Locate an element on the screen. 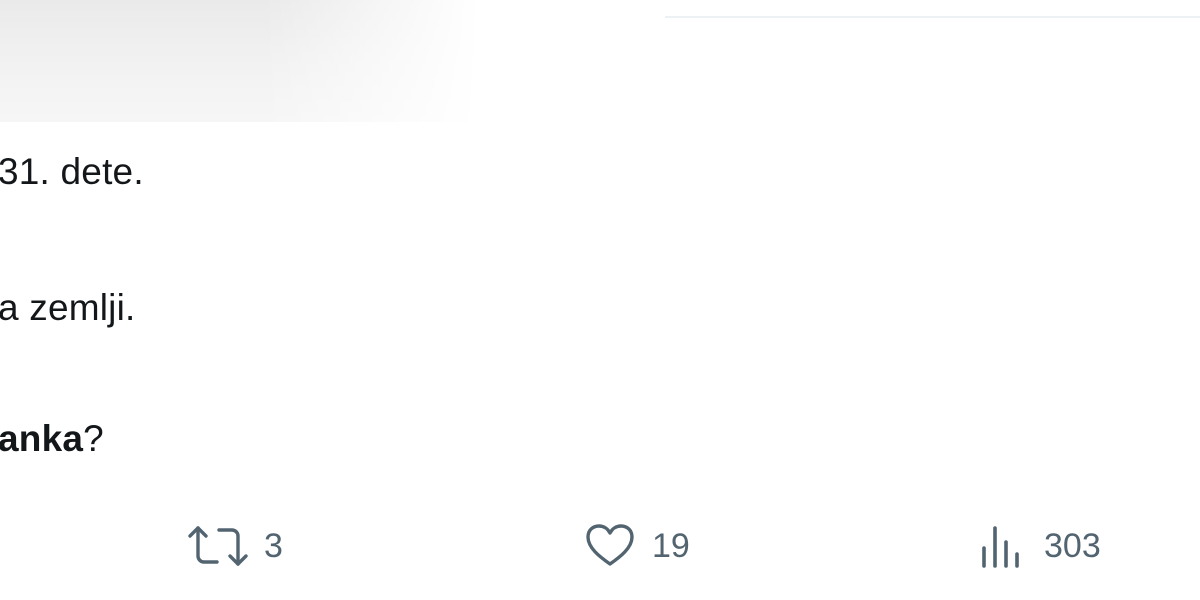  retweet-button: 3 is located at coordinates (234, 546).